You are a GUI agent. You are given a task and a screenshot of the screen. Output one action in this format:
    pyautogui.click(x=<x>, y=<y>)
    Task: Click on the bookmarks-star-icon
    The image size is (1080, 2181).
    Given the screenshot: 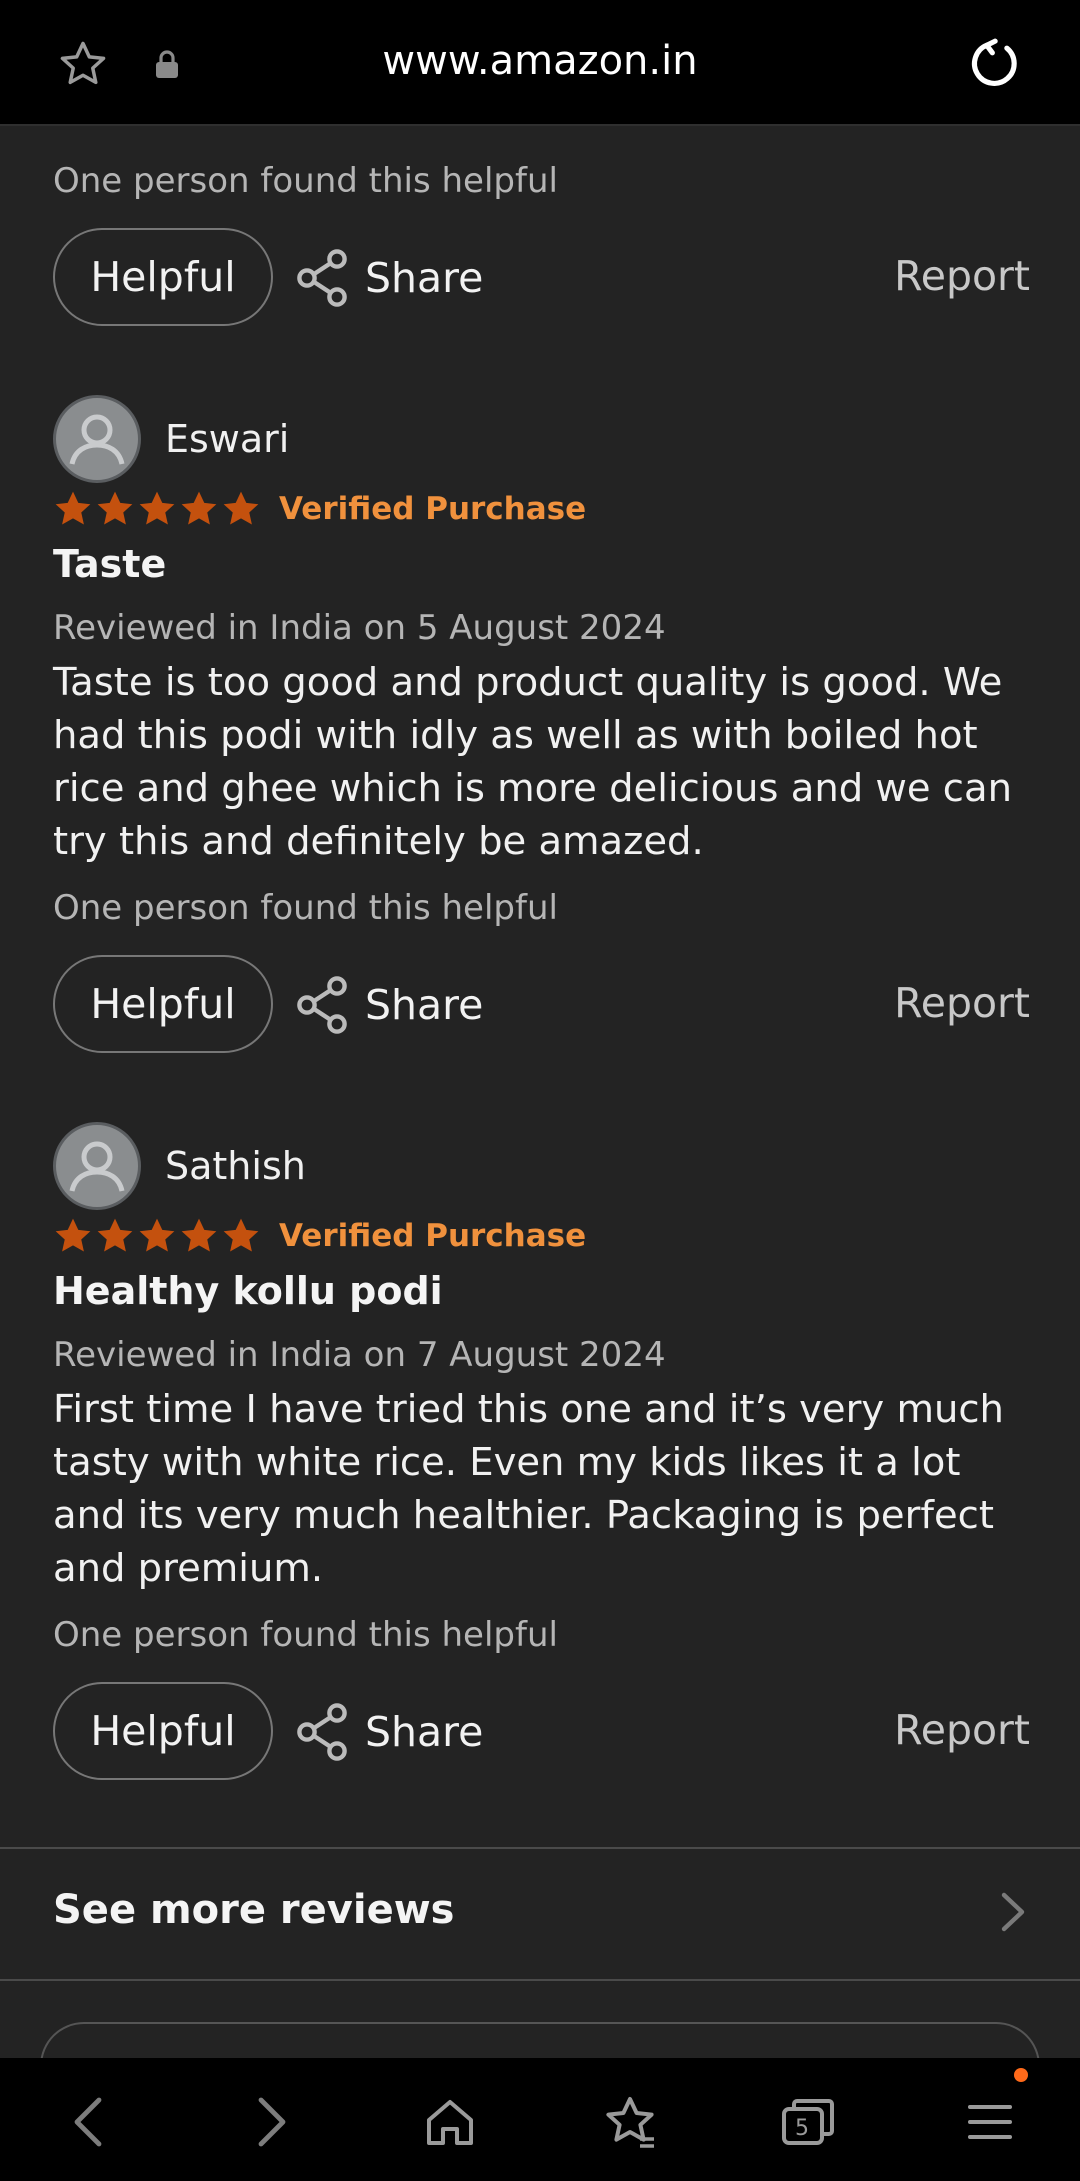 What is the action you would take?
    pyautogui.click(x=630, y=2122)
    